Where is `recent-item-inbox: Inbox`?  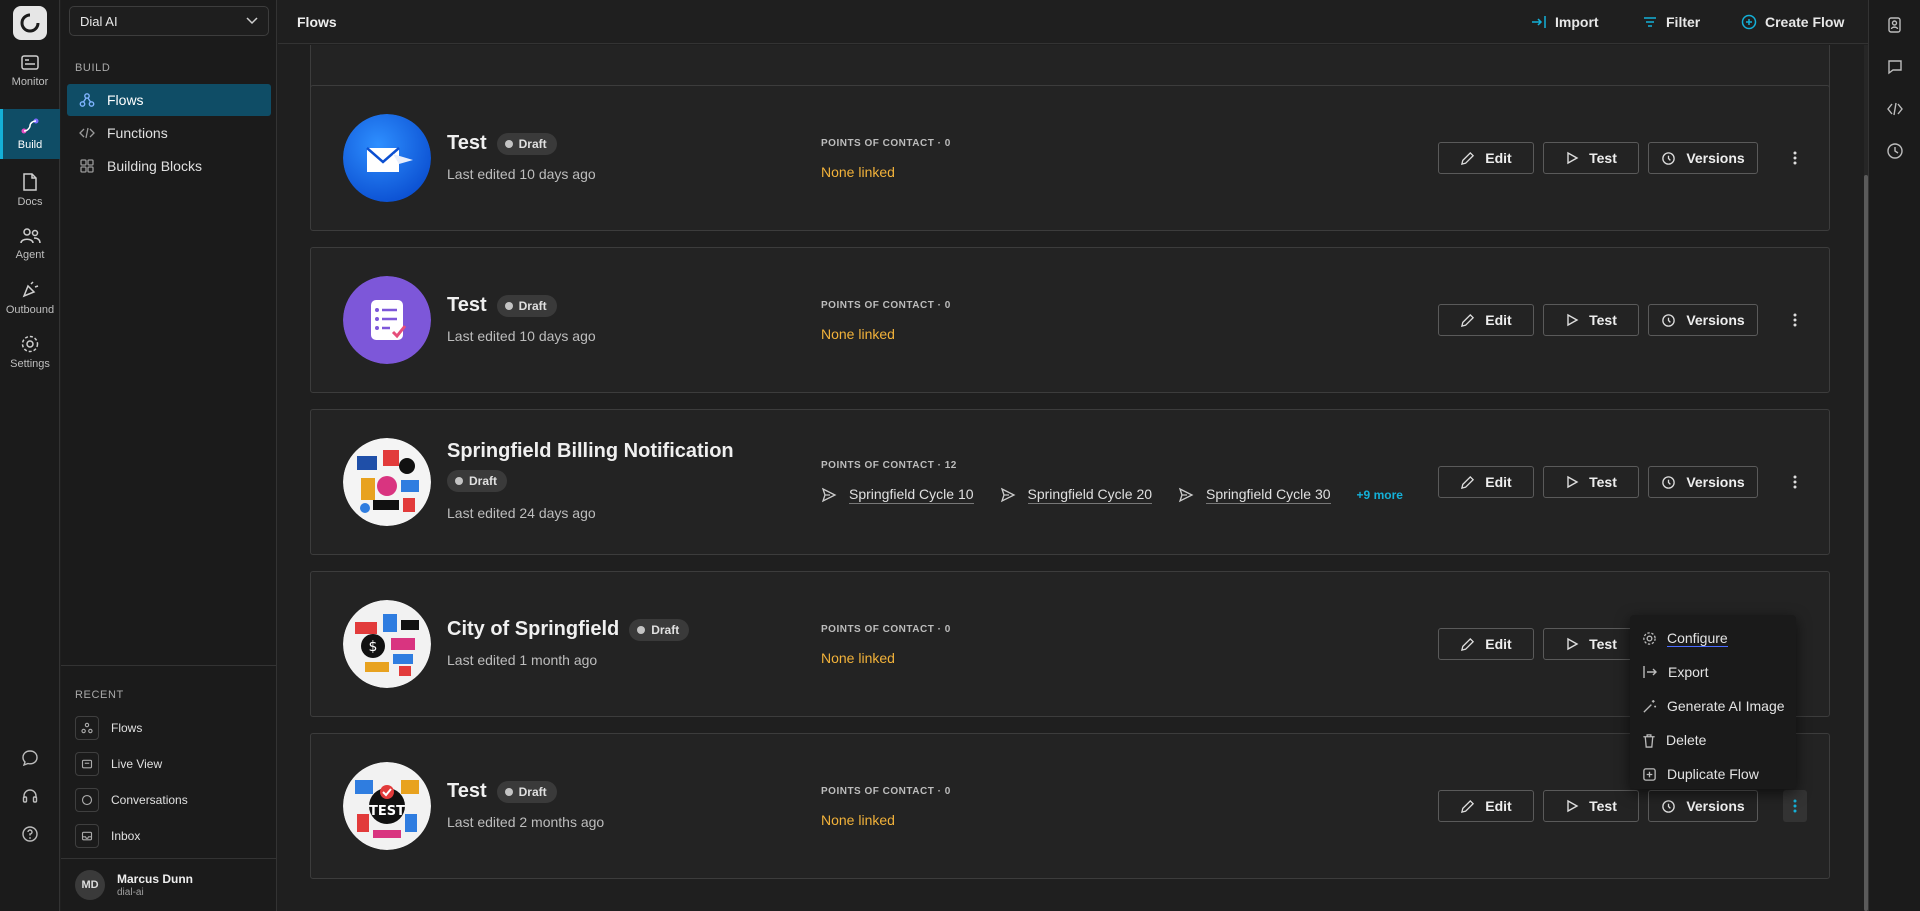 recent-item-inbox: Inbox is located at coordinates (107, 836).